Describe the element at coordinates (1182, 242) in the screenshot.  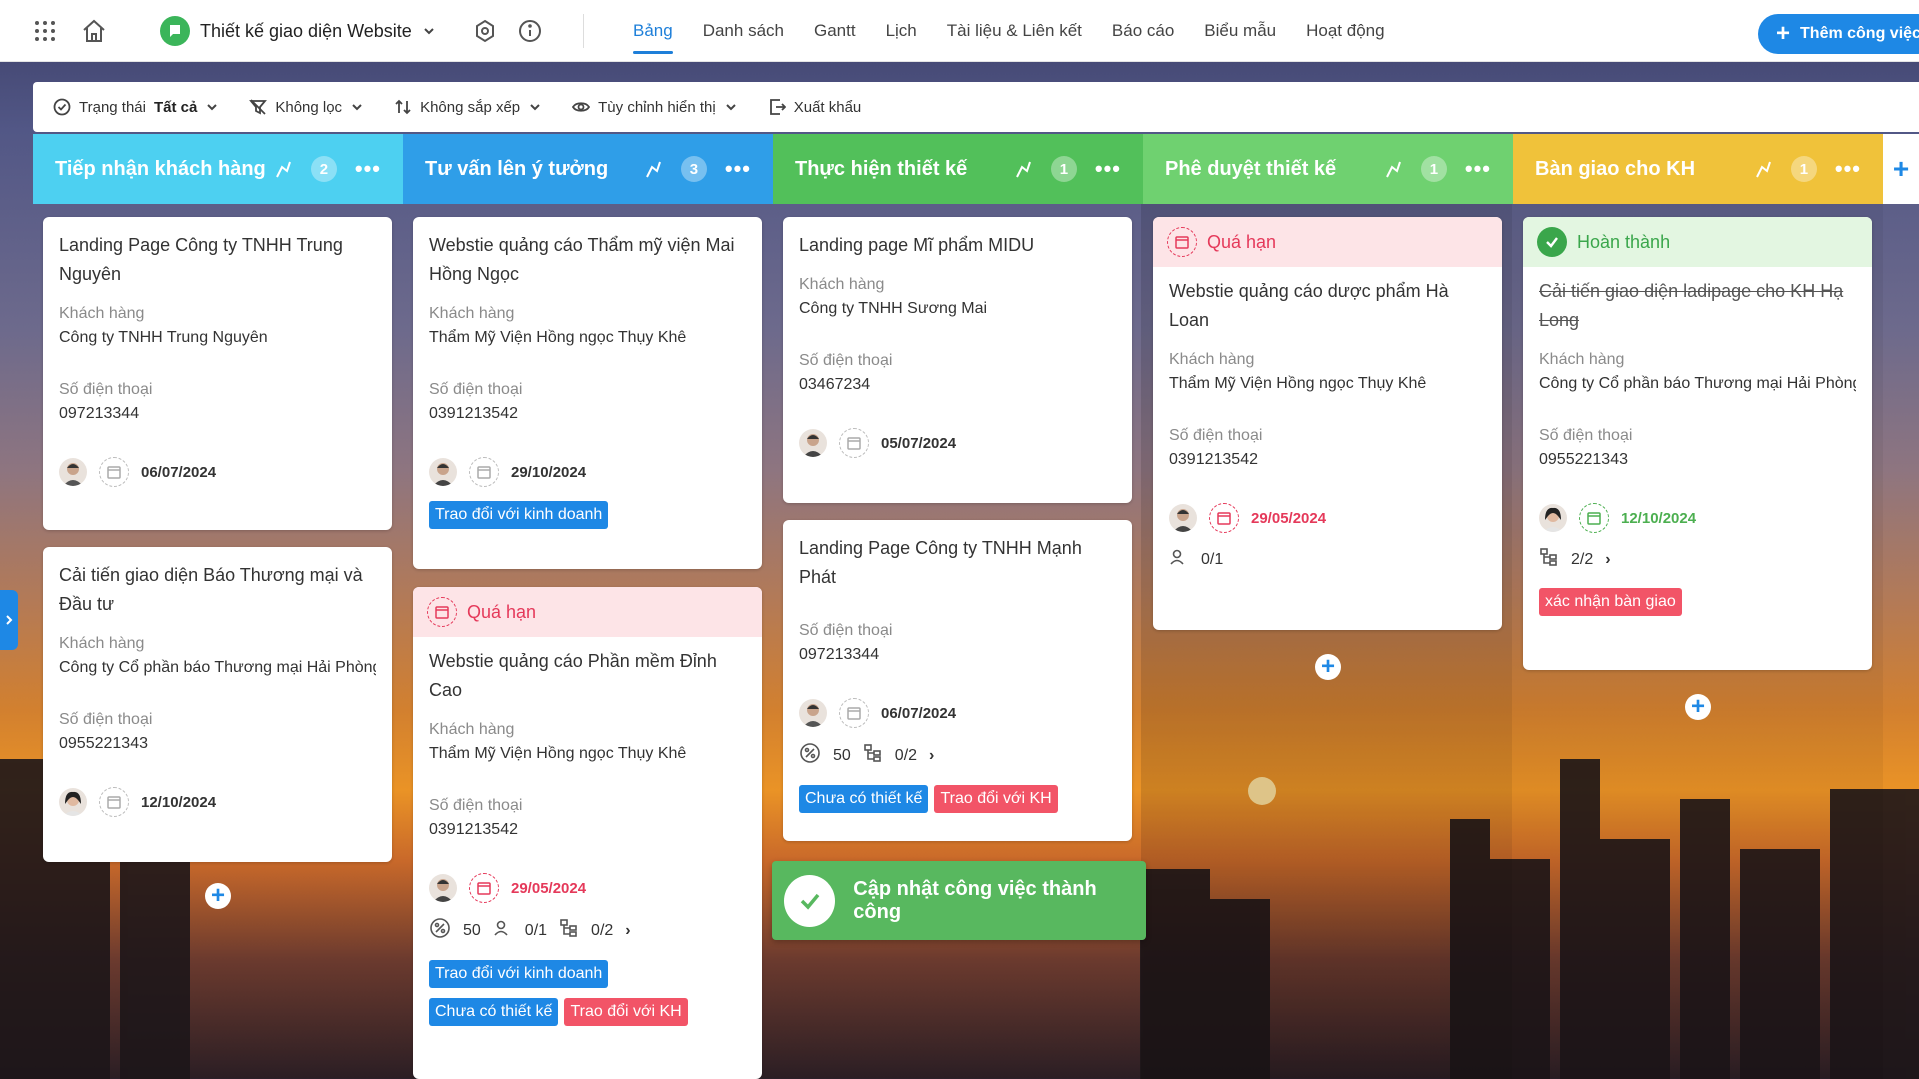
I see `calendar-alert-icon` at that location.